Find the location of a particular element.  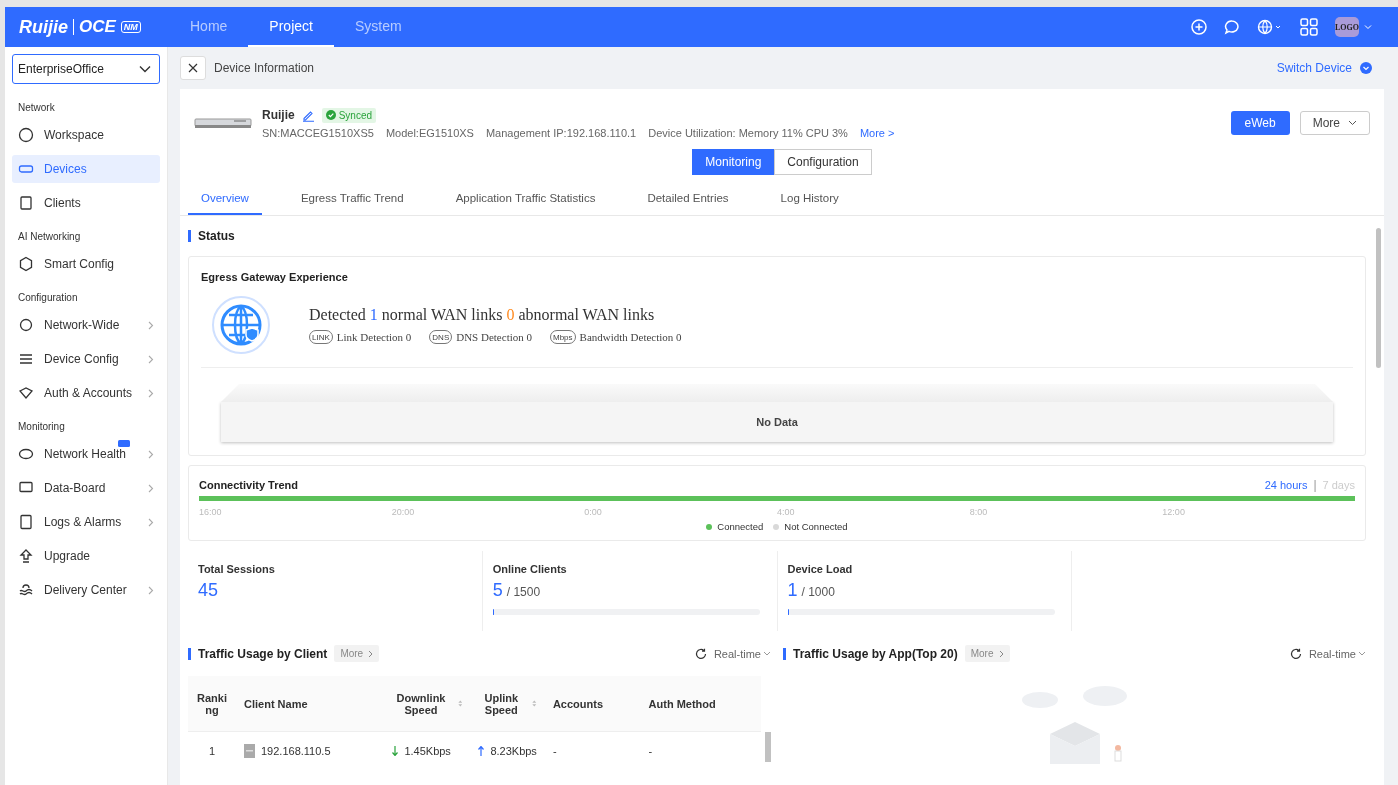

sidebar-item: Data-Board is located at coordinates (86, 488).